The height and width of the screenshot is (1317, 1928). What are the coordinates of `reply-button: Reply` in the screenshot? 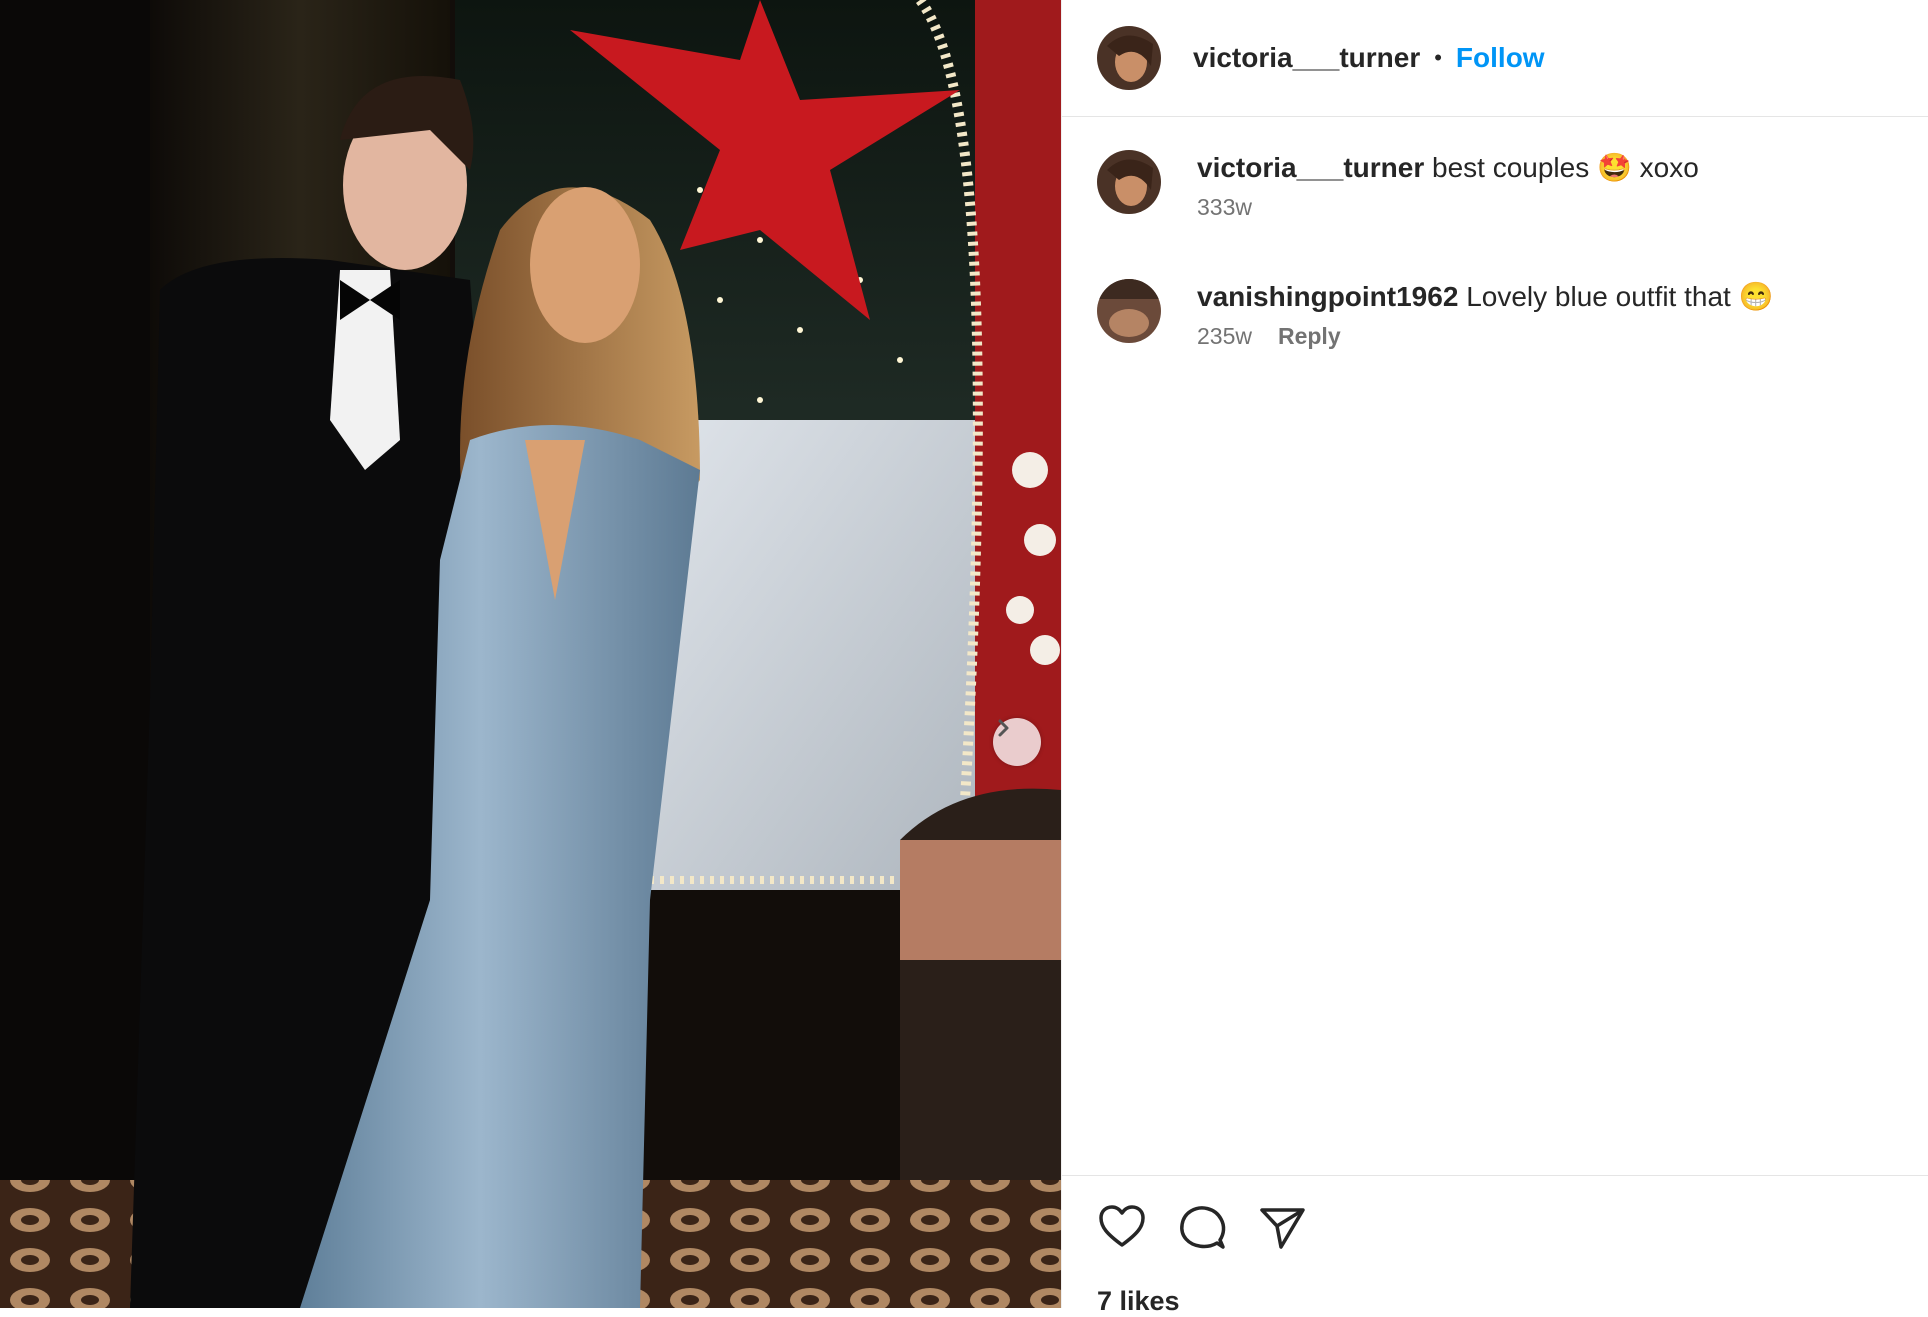 It's located at (1309, 336).